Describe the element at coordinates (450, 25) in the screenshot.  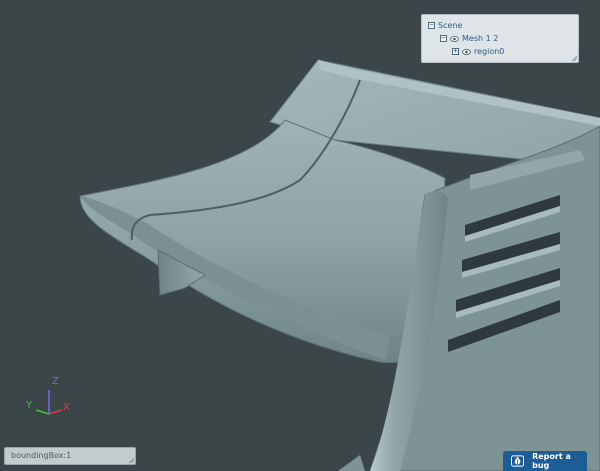
I see `tree-node-scene-label: Scene` at that location.